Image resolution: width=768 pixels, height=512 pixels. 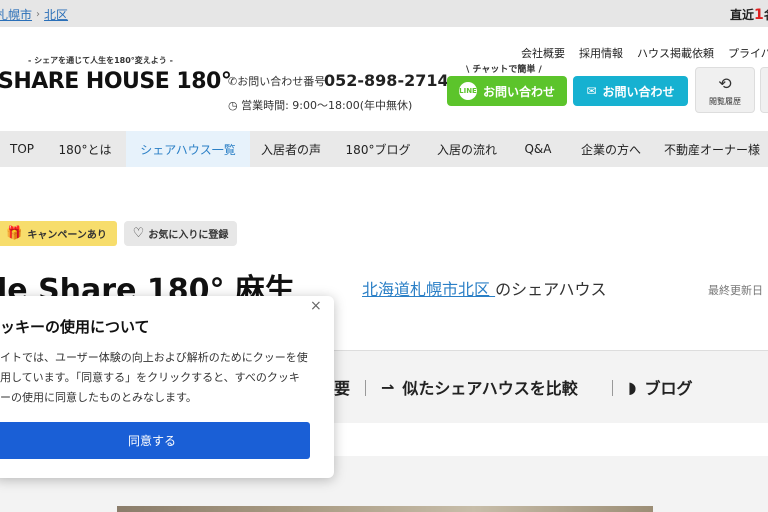 I want to click on nav-item-qa: Q&A, so click(x=538, y=149).